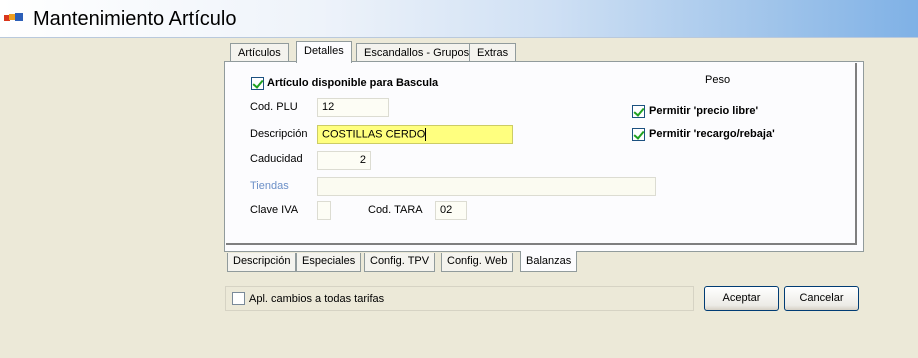 The width and height of the screenshot is (918, 358). What do you see at coordinates (257, 83) in the screenshot?
I see `disponible-bascula-checkbox` at bounding box center [257, 83].